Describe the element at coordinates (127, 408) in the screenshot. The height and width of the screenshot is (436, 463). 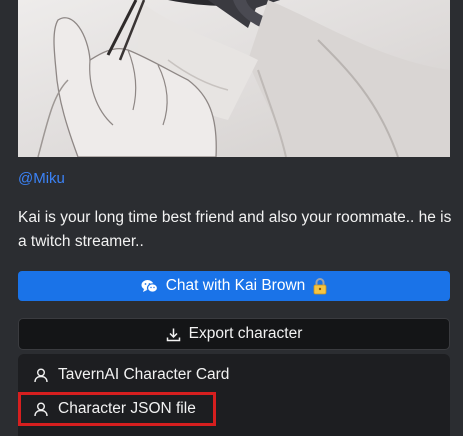
I see `menu-item-label: Character JSON file` at that location.